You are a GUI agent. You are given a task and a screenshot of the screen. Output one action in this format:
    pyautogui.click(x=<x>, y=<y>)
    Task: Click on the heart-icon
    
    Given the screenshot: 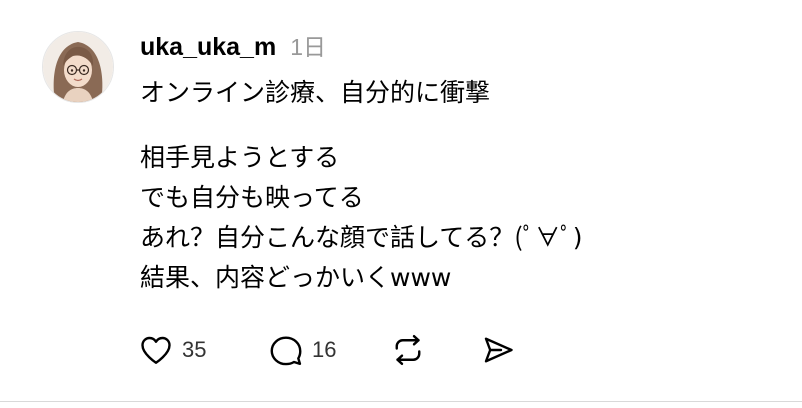 What is the action you would take?
    pyautogui.click(x=156, y=350)
    